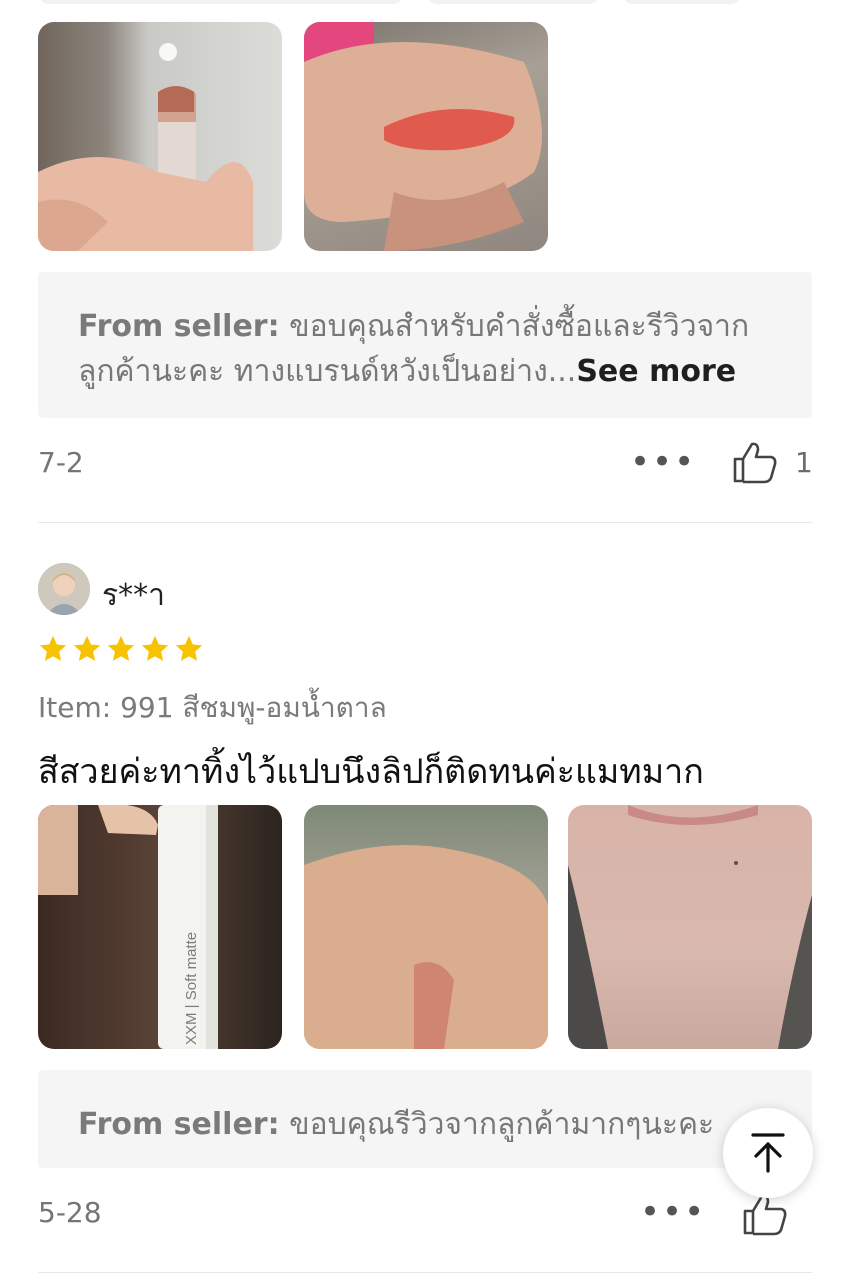 The width and height of the screenshot is (849, 1280). I want to click on star-rating, so click(121, 649).